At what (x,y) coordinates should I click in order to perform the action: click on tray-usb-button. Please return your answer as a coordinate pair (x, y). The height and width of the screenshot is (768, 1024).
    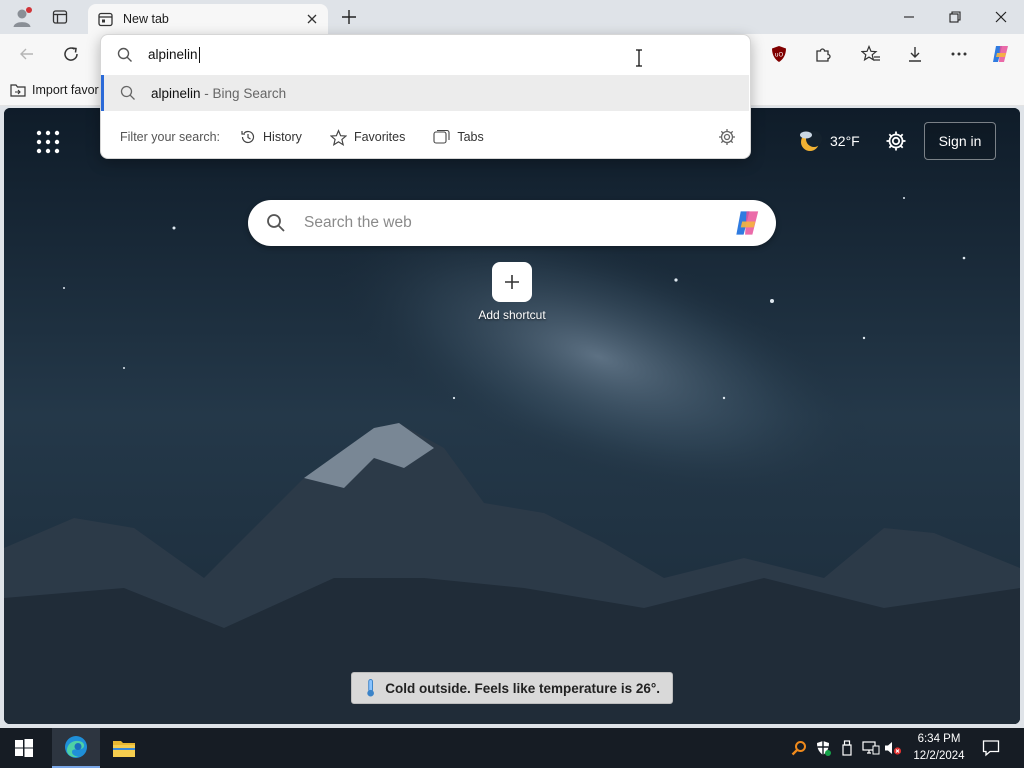
    Looking at the image, I should click on (847, 748).